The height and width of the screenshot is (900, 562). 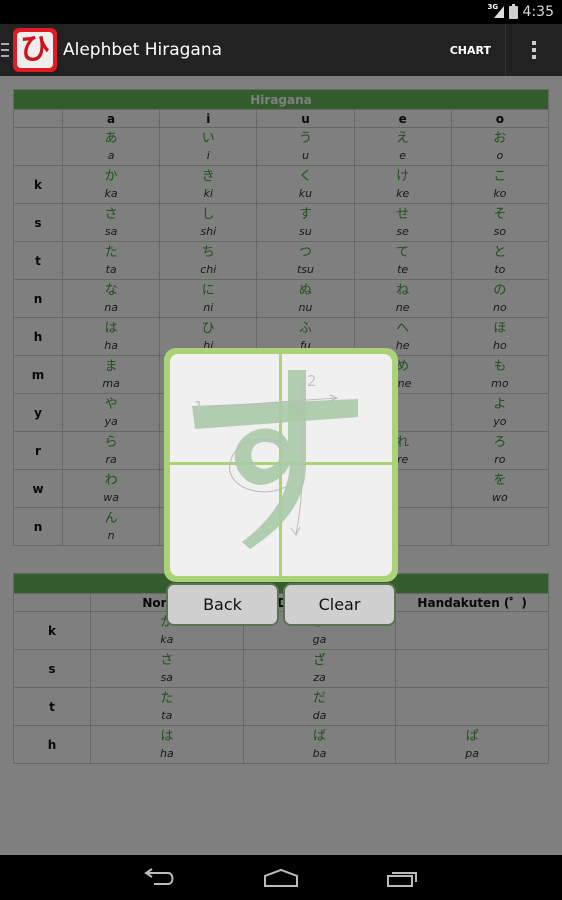 What do you see at coordinates (471, 50) in the screenshot?
I see `chart-button: CHART` at bounding box center [471, 50].